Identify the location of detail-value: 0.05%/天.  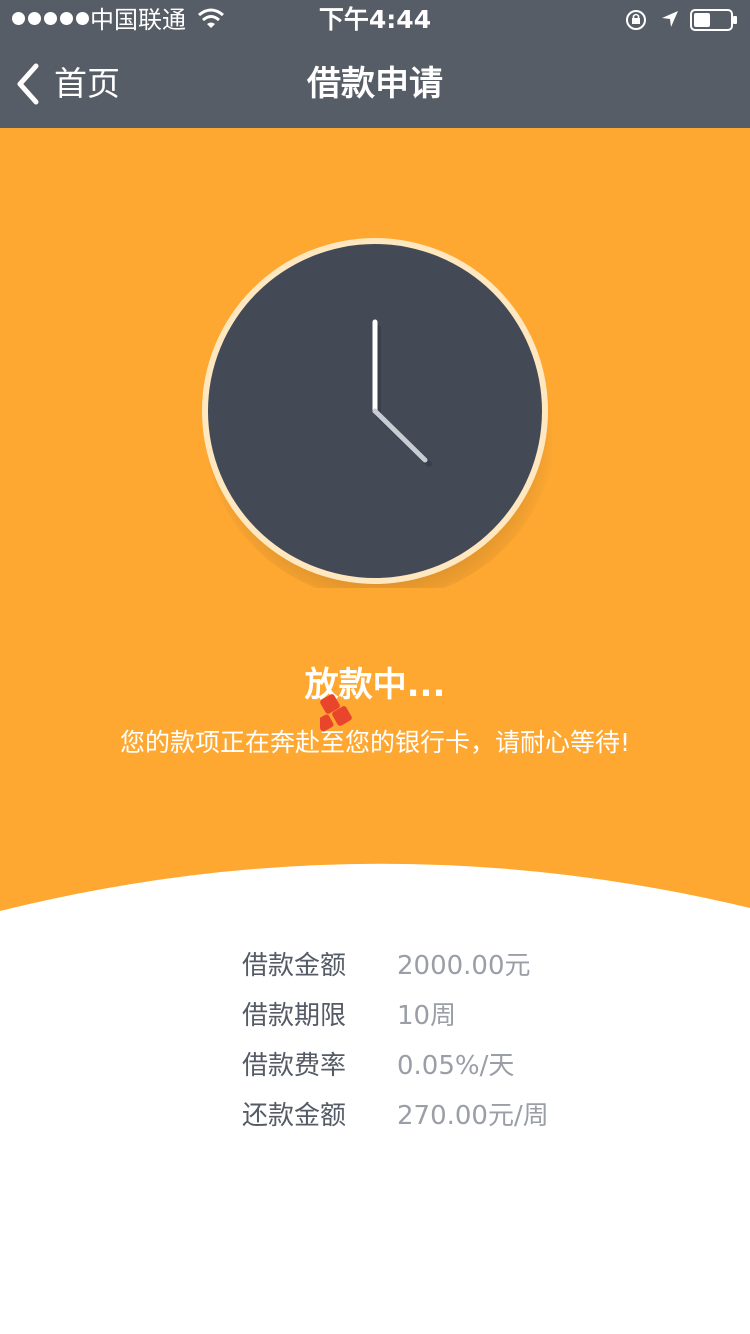
(456, 1066).